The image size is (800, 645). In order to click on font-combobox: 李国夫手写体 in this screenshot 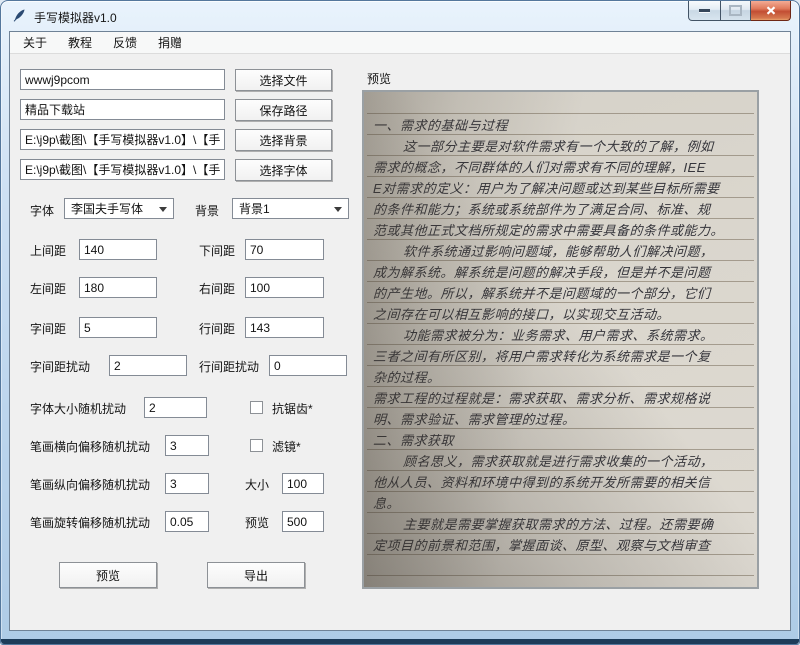, I will do `click(119, 208)`.